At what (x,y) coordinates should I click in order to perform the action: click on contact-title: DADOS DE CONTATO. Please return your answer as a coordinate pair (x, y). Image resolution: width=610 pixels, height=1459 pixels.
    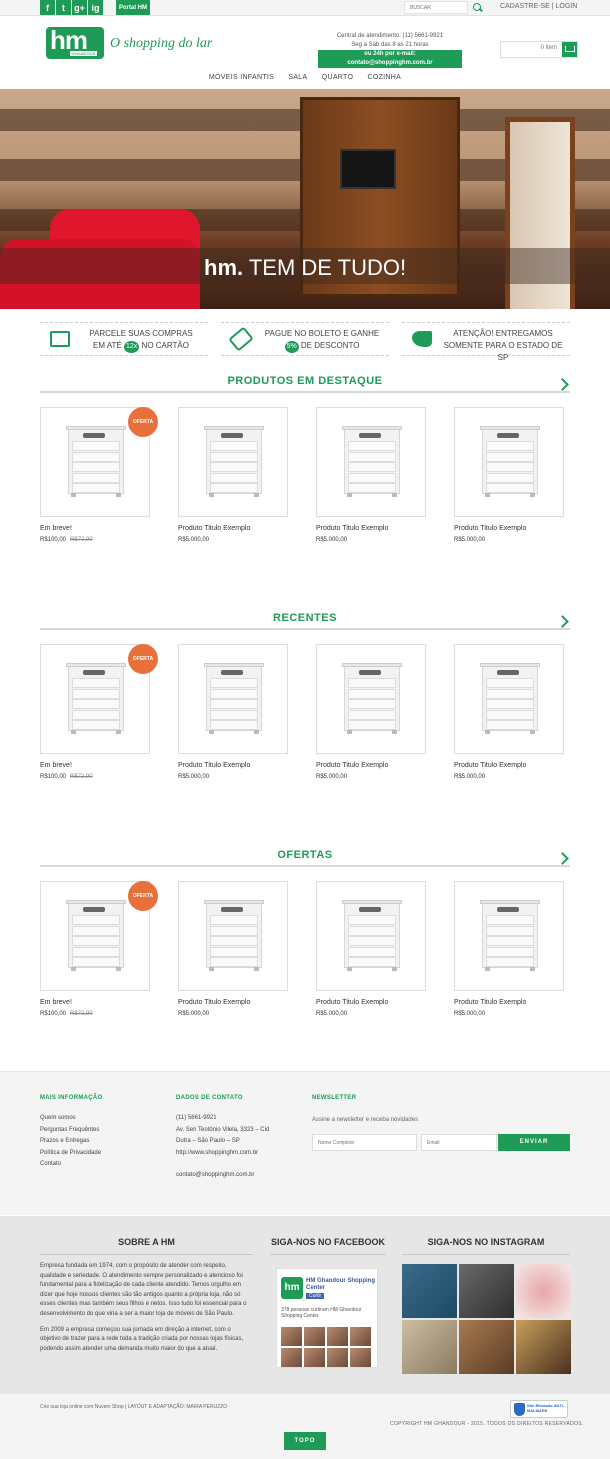
    Looking at the image, I should click on (209, 1098).